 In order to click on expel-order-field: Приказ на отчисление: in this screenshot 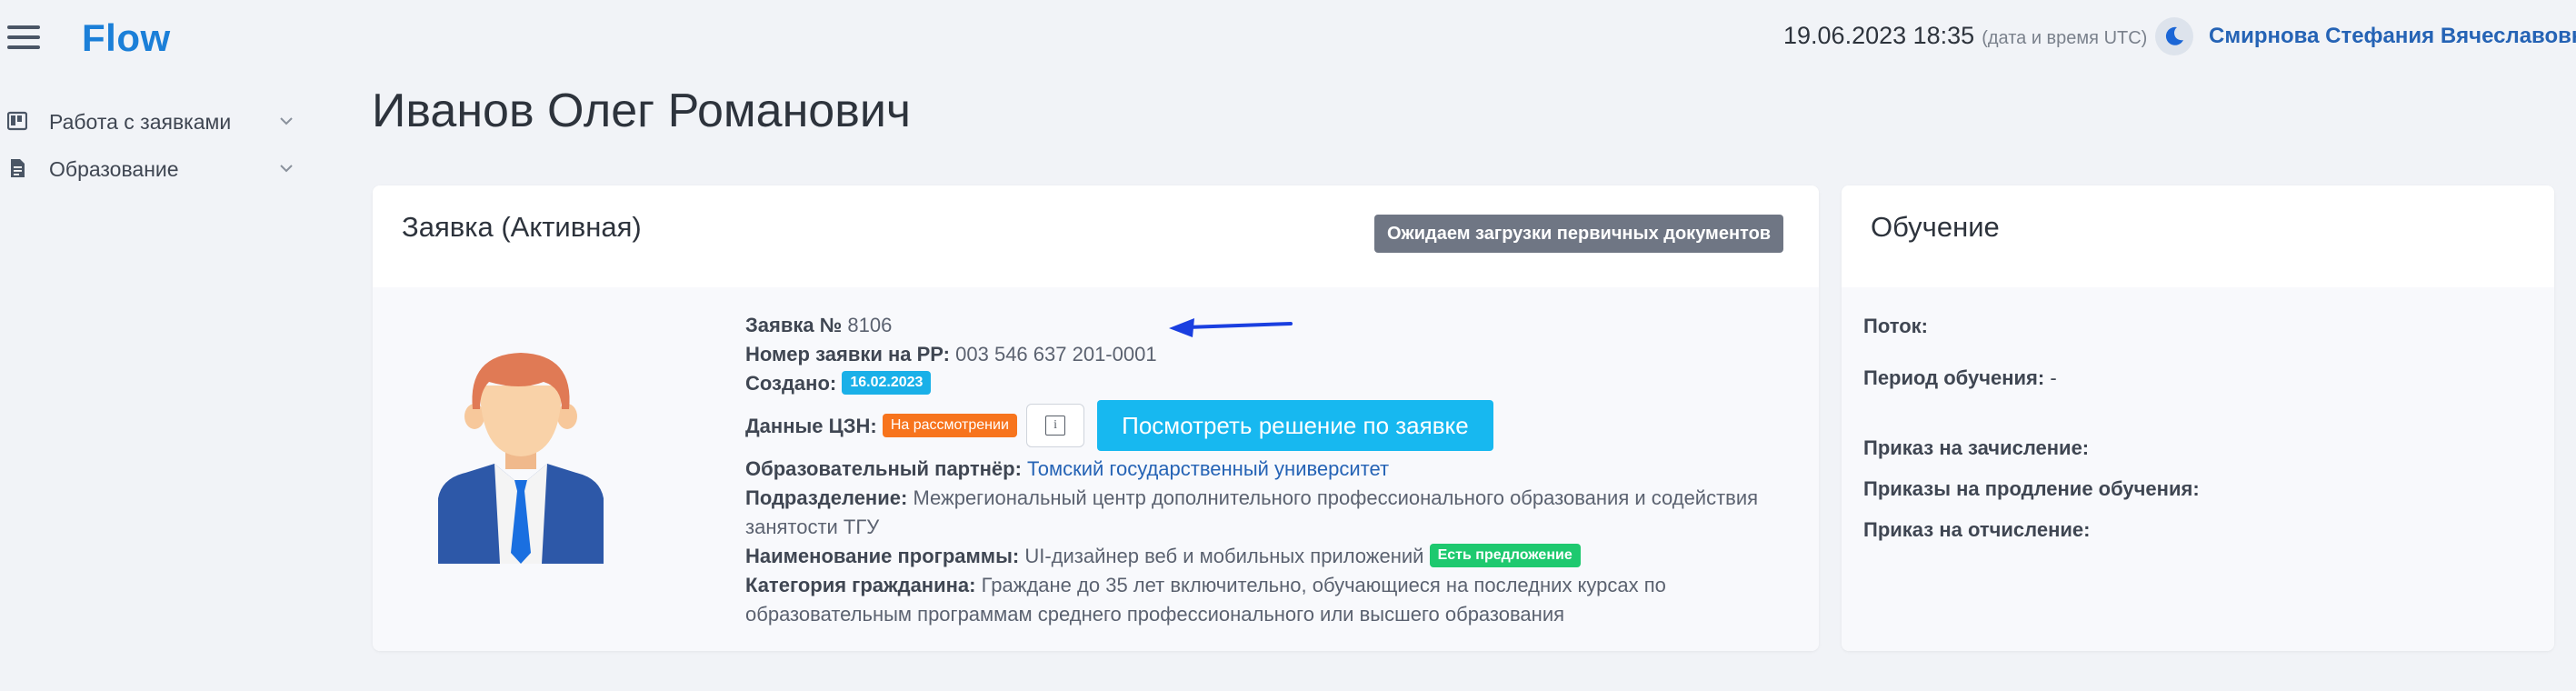, I will do `click(1977, 530)`.